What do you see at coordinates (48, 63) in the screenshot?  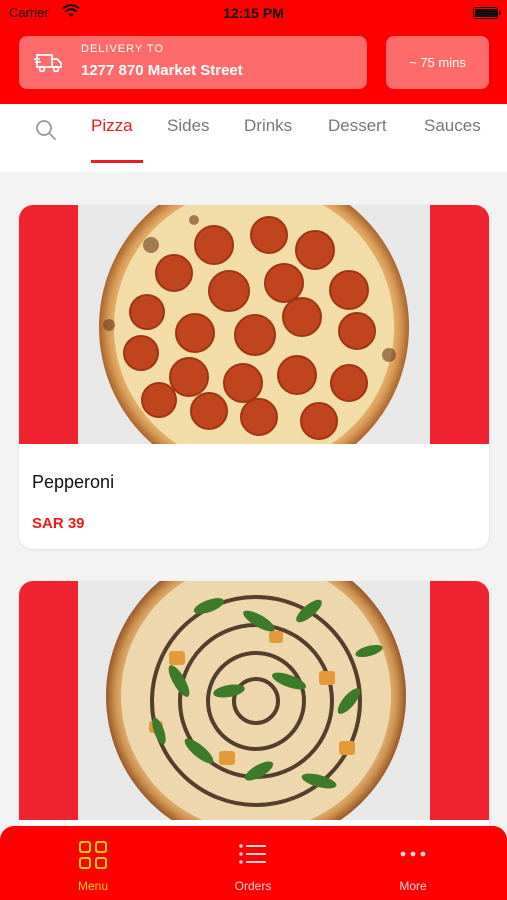 I see `delivery-truck-icon` at bounding box center [48, 63].